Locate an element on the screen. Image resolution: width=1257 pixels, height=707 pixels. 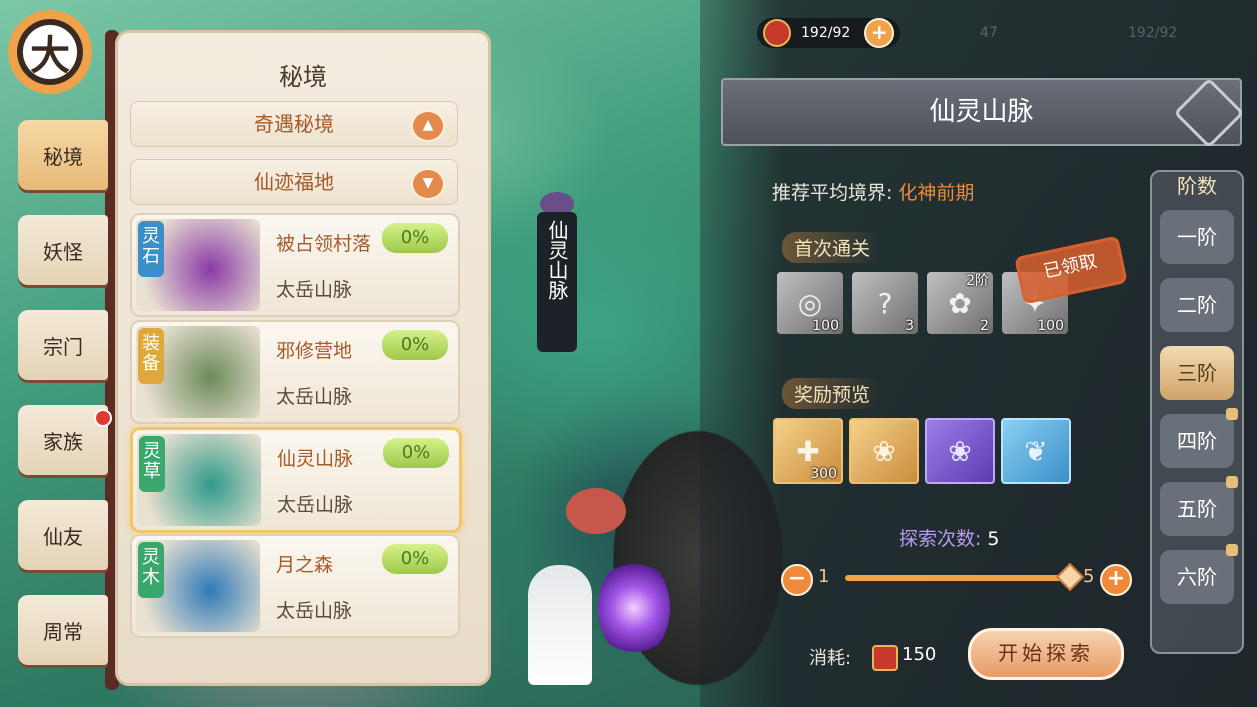
lily-icon: ❦ is located at coordinates (1036, 451).